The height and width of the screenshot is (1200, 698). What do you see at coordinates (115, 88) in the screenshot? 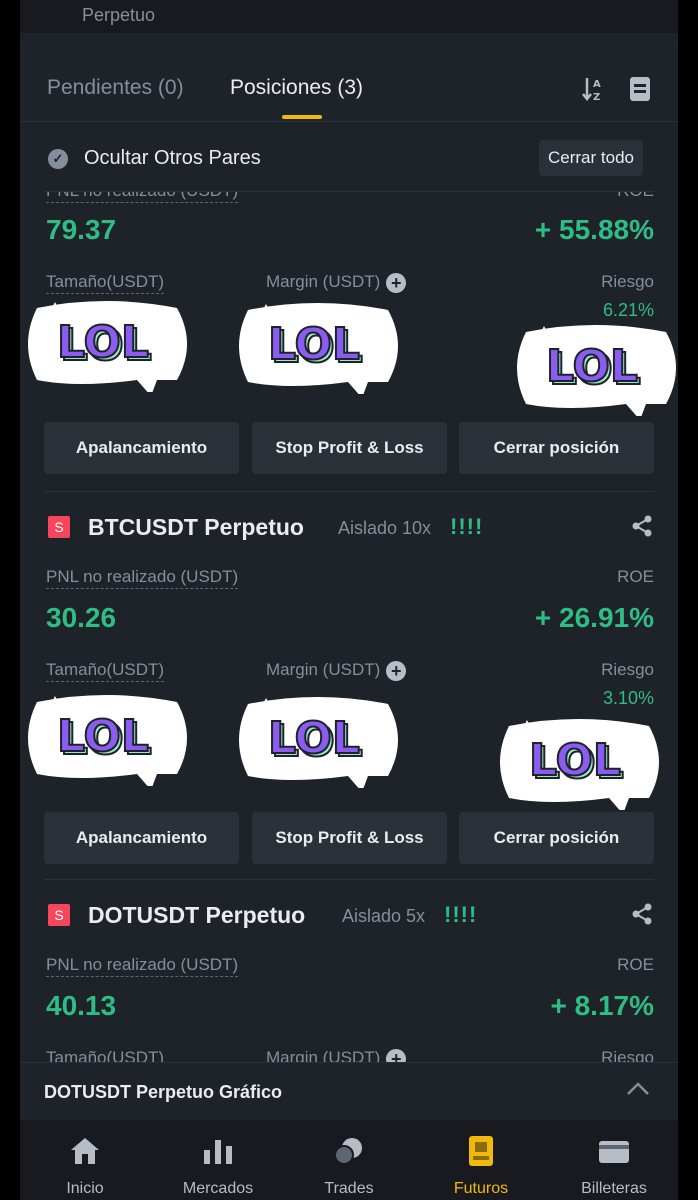
I see `tab-pending: Pendientes (0)` at bounding box center [115, 88].